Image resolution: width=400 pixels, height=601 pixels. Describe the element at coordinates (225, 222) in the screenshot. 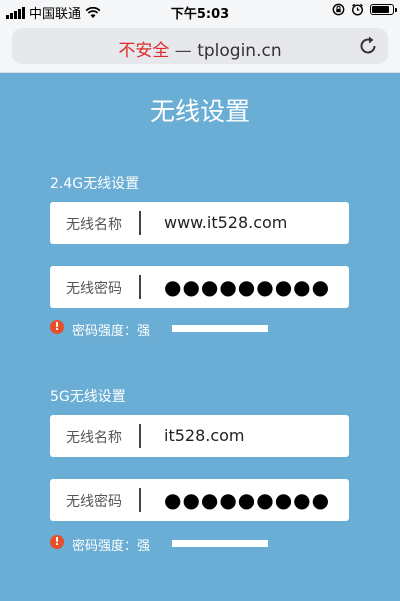

I see `wireless-name-input-2g: www.it528.com` at that location.